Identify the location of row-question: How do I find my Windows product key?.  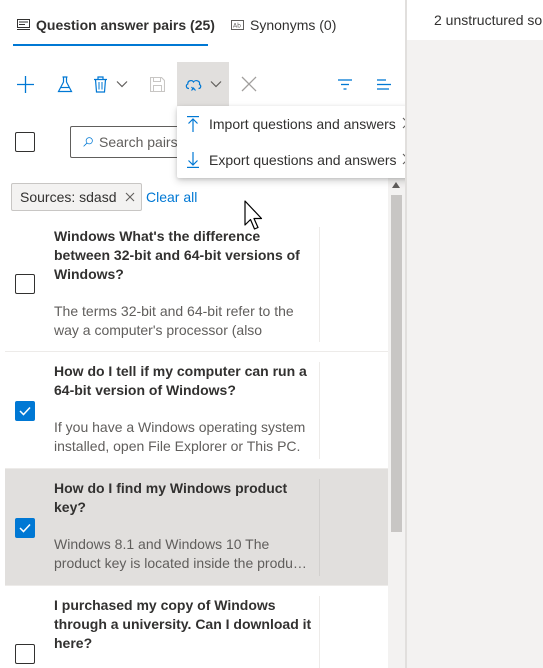
(171, 497).